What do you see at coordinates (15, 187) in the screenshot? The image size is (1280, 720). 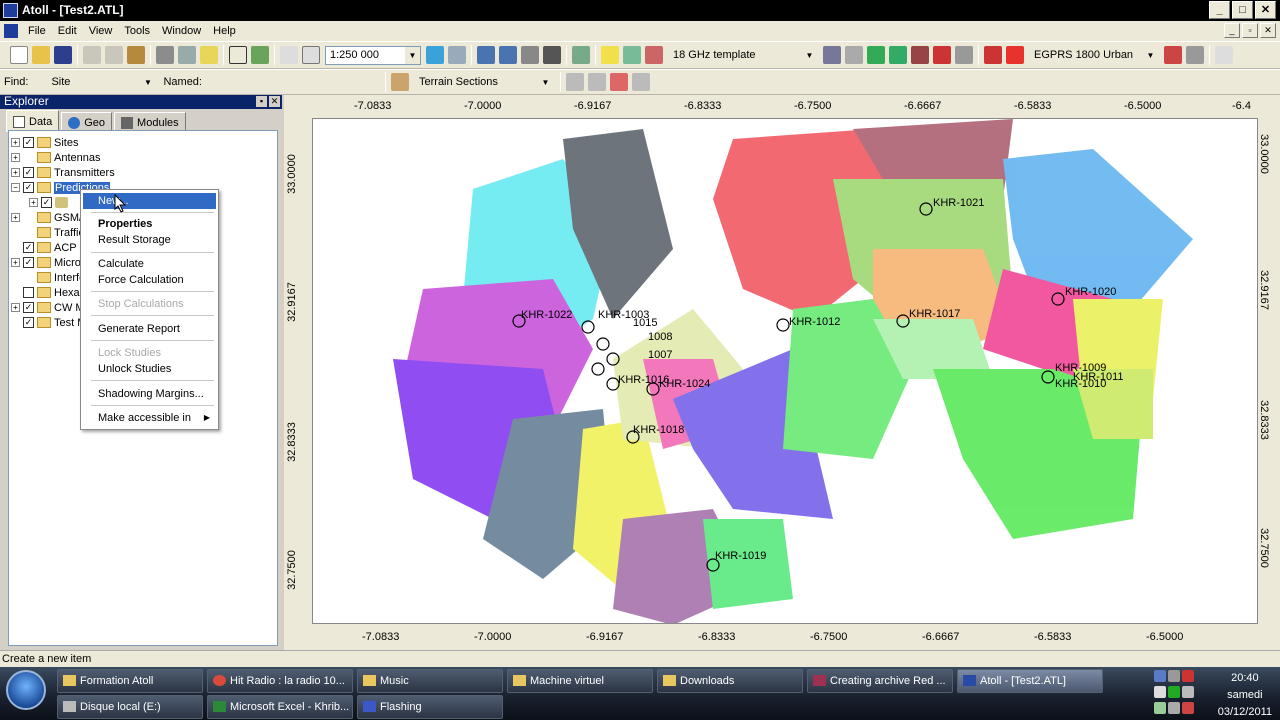 I see `collapse-icon: −` at bounding box center [15, 187].